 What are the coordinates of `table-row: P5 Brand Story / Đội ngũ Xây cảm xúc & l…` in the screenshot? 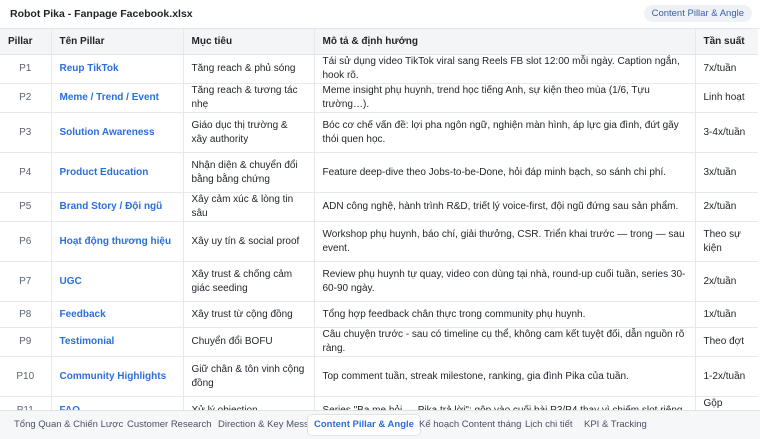 It's located at (379, 207).